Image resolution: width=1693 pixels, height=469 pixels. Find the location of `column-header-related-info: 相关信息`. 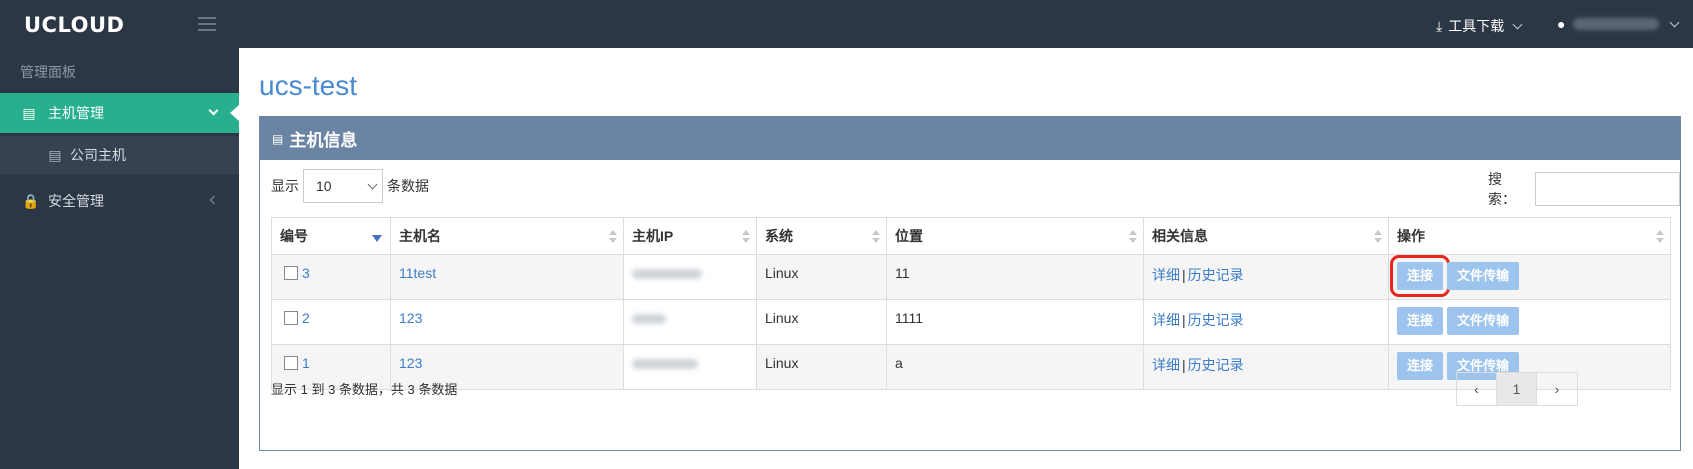

column-header-related-info: 相关信息 is located at coordinates (1266, 236).